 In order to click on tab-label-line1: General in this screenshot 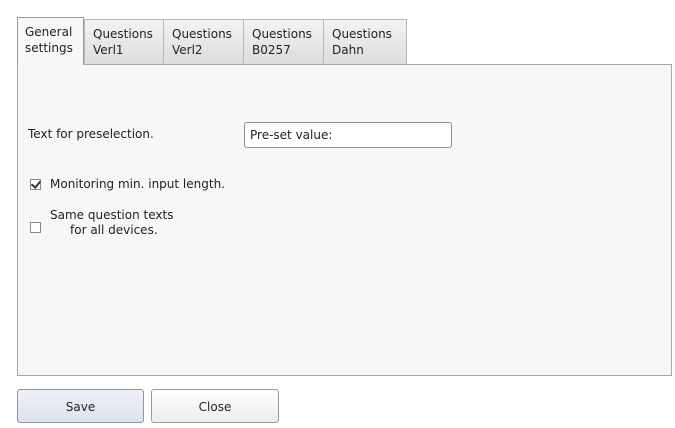, I will do `click(49, 32)`.